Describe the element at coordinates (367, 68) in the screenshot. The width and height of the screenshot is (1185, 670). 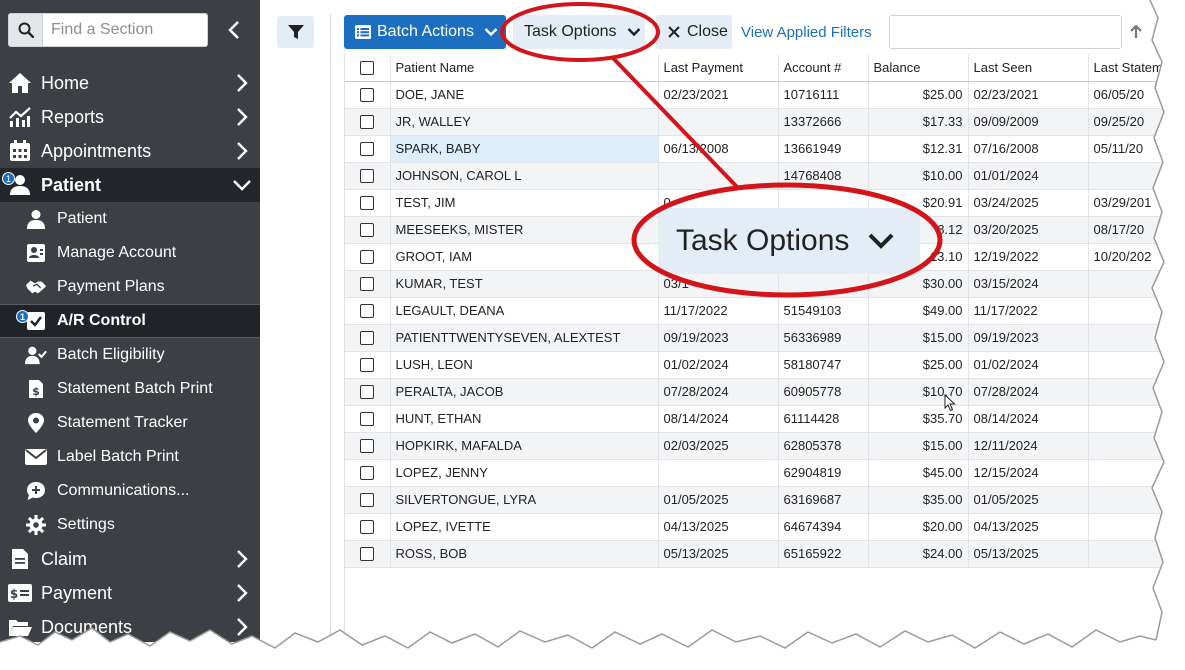
I see `select-all-checkbox` at that location.